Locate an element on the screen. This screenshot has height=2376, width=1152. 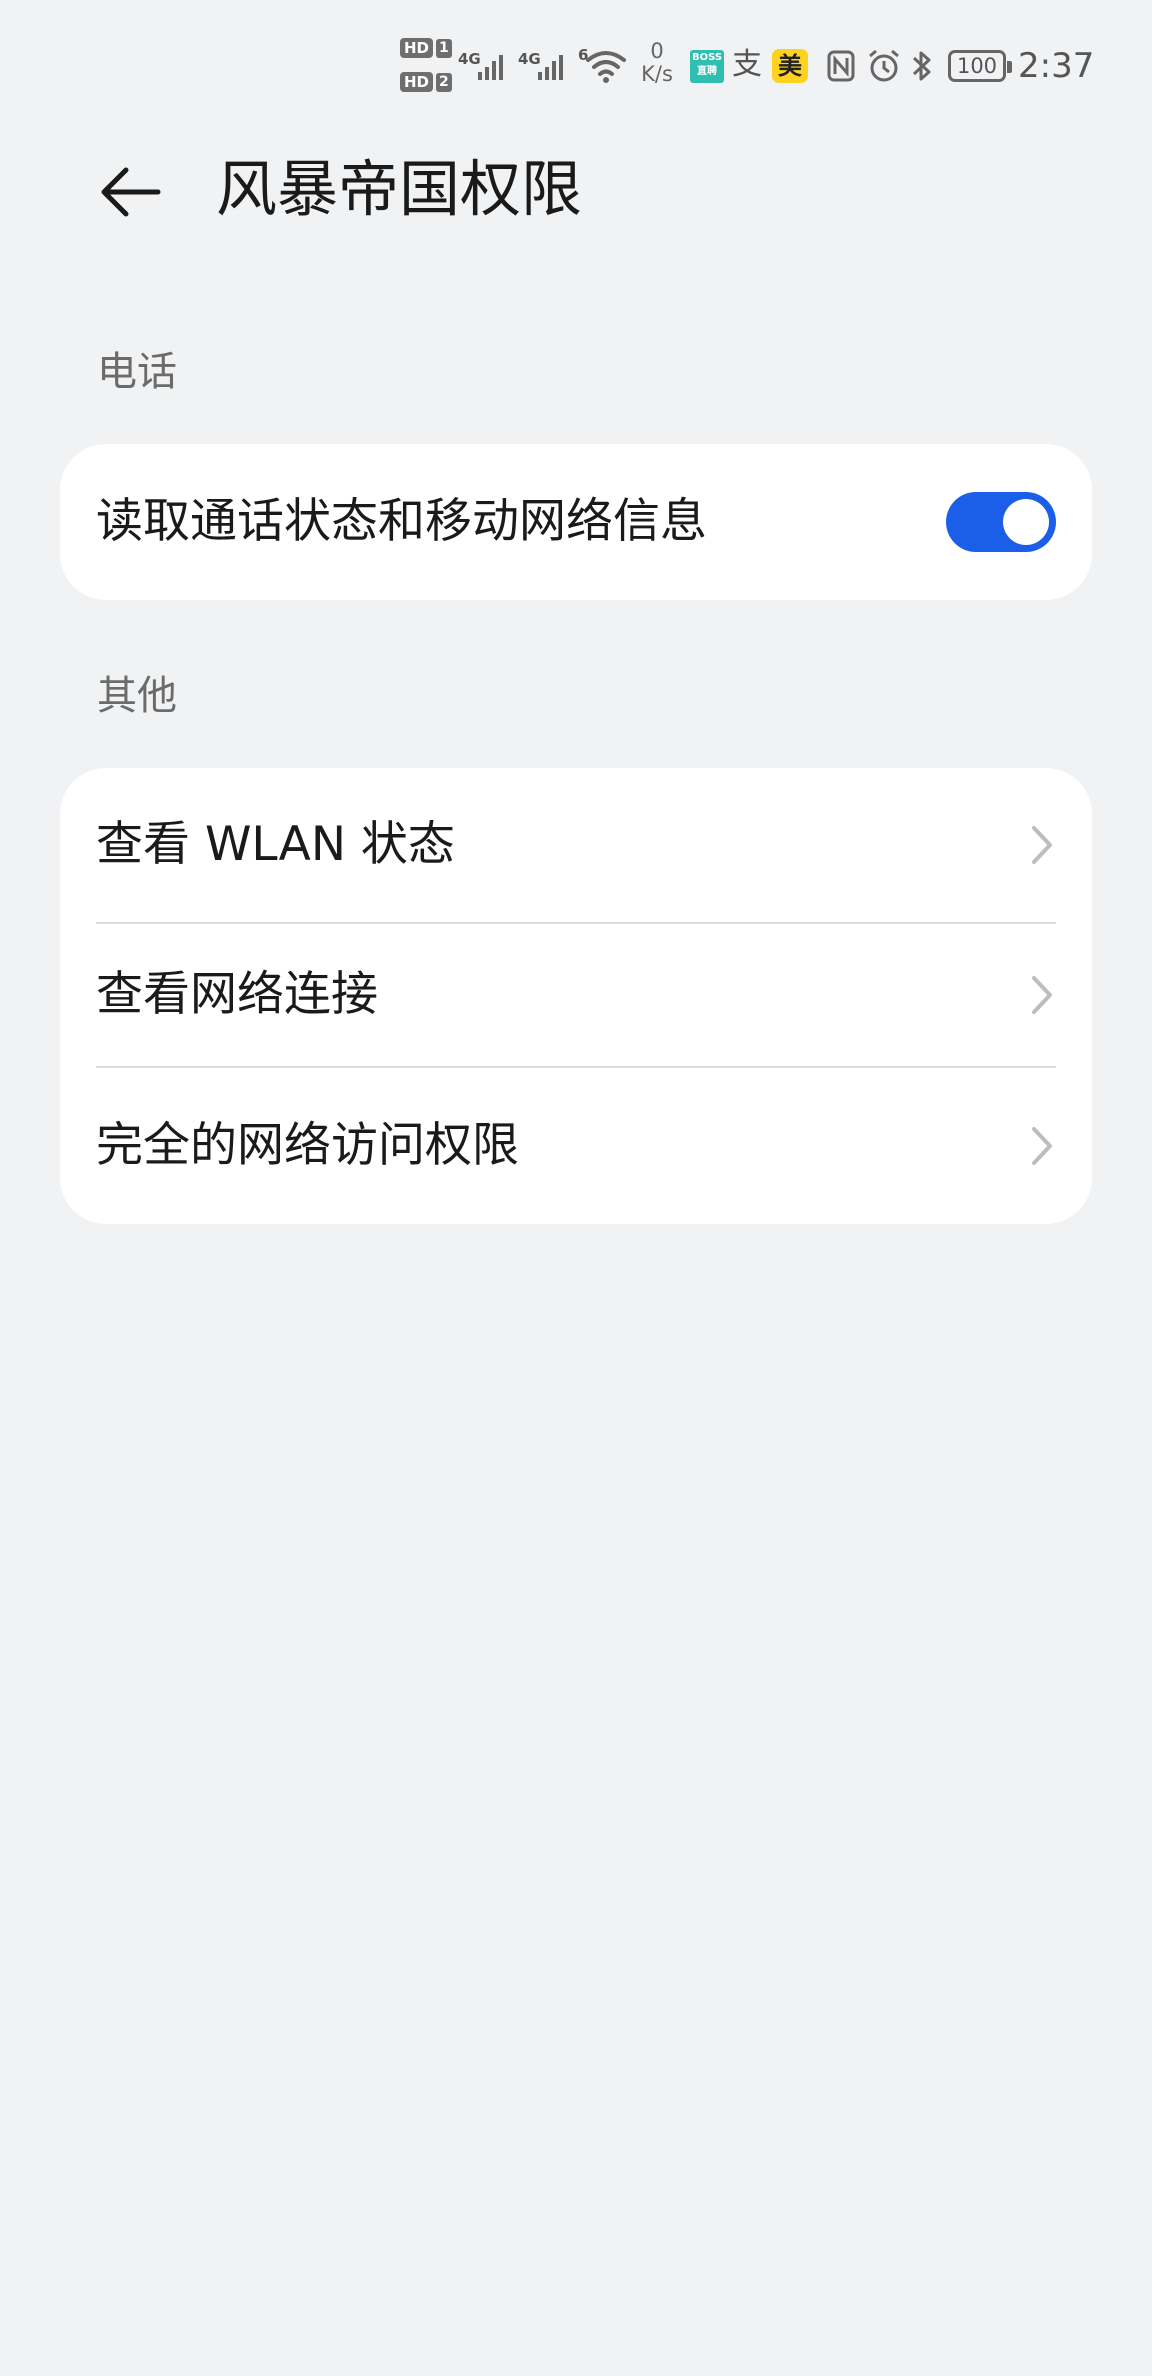
clock-time: 2:37 is located at coordinates (1056, 66).